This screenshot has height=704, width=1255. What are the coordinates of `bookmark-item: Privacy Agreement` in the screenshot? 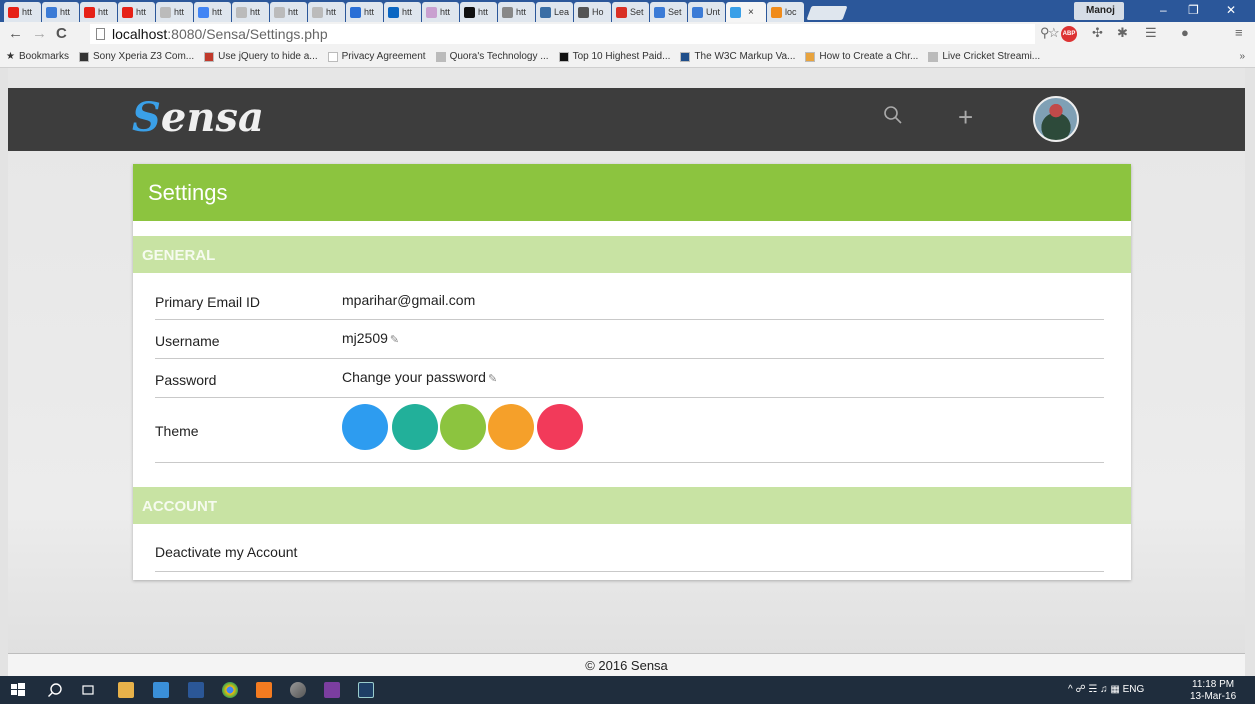 It's located at (376, 56).